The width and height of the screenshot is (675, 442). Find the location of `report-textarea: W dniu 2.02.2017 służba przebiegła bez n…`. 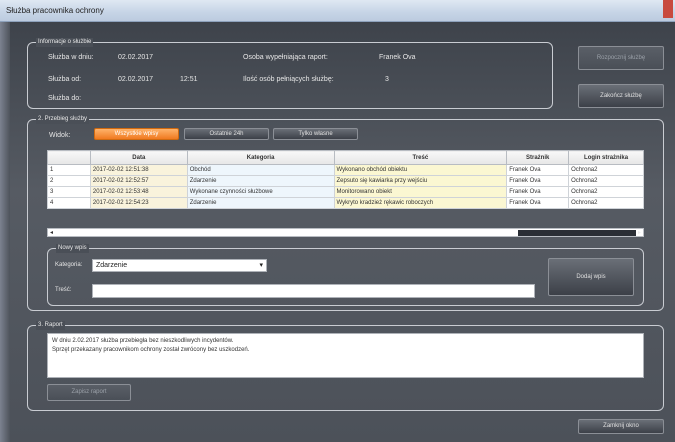

report-textarea: W dniu 2.02.2017 służba przebiegła bez n… is located at coordinates (345, 355).